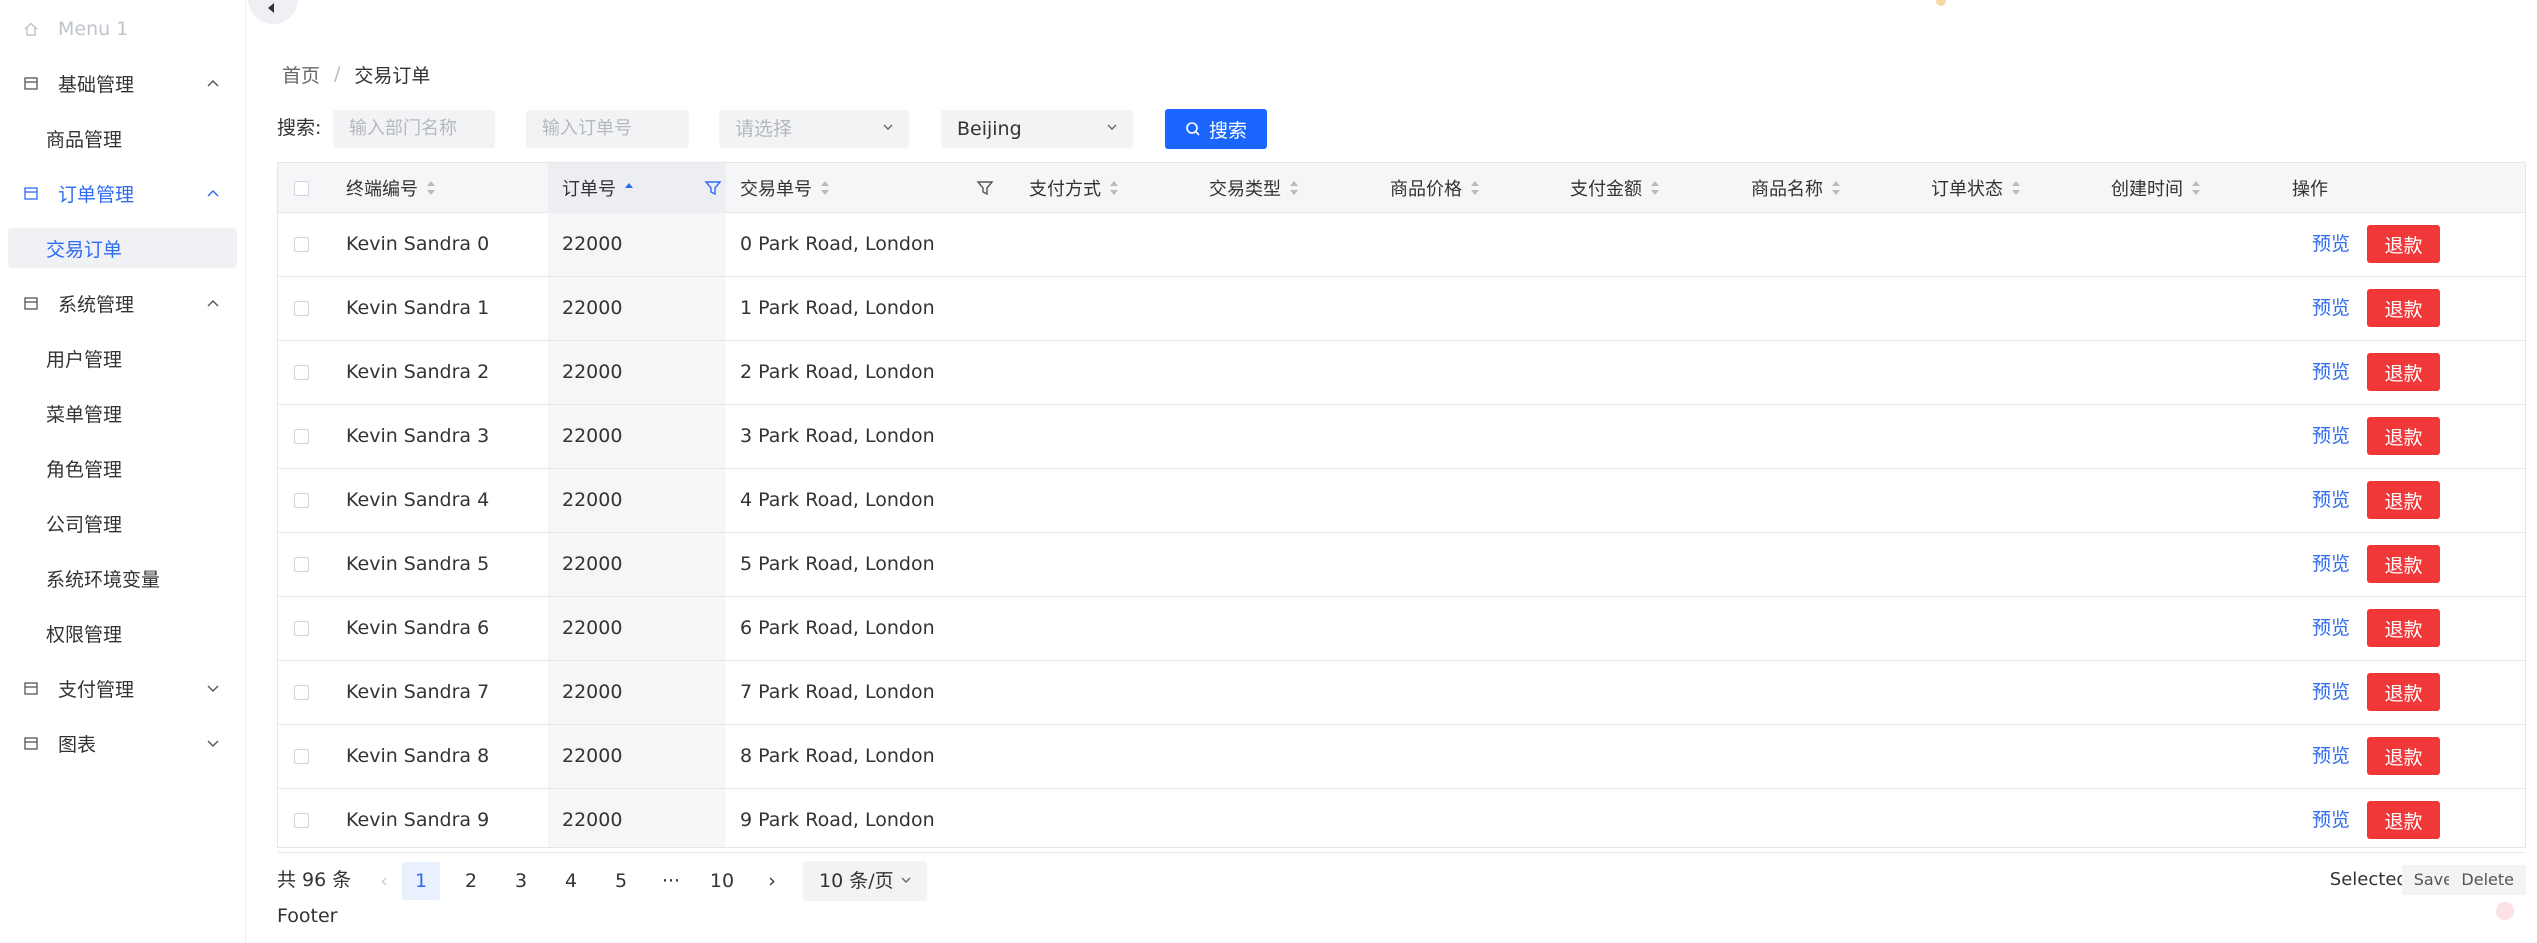  What do you see at coordinates (123, 303) in the screenshot?
I see `sidebar-item-system: 系统管理` at bounding box center [123, 303].